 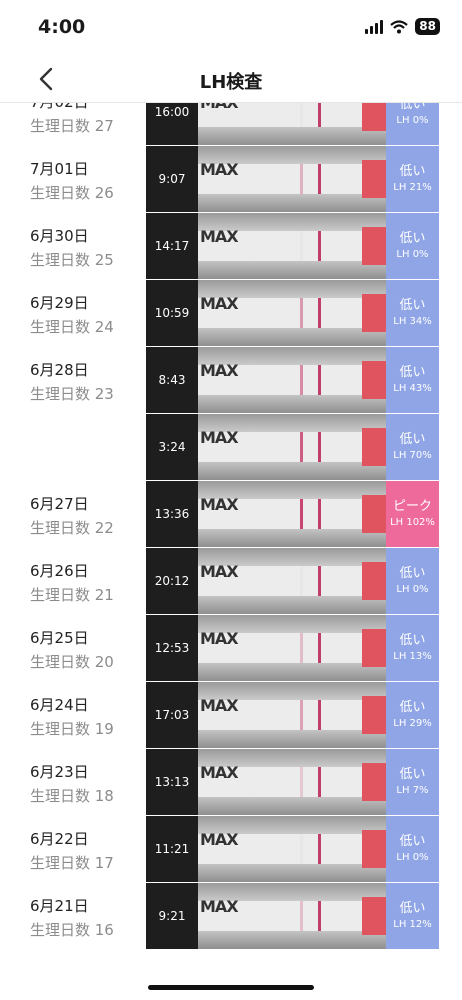 I want to click on entry-date: 6月28日, so click(x=59, y=370).